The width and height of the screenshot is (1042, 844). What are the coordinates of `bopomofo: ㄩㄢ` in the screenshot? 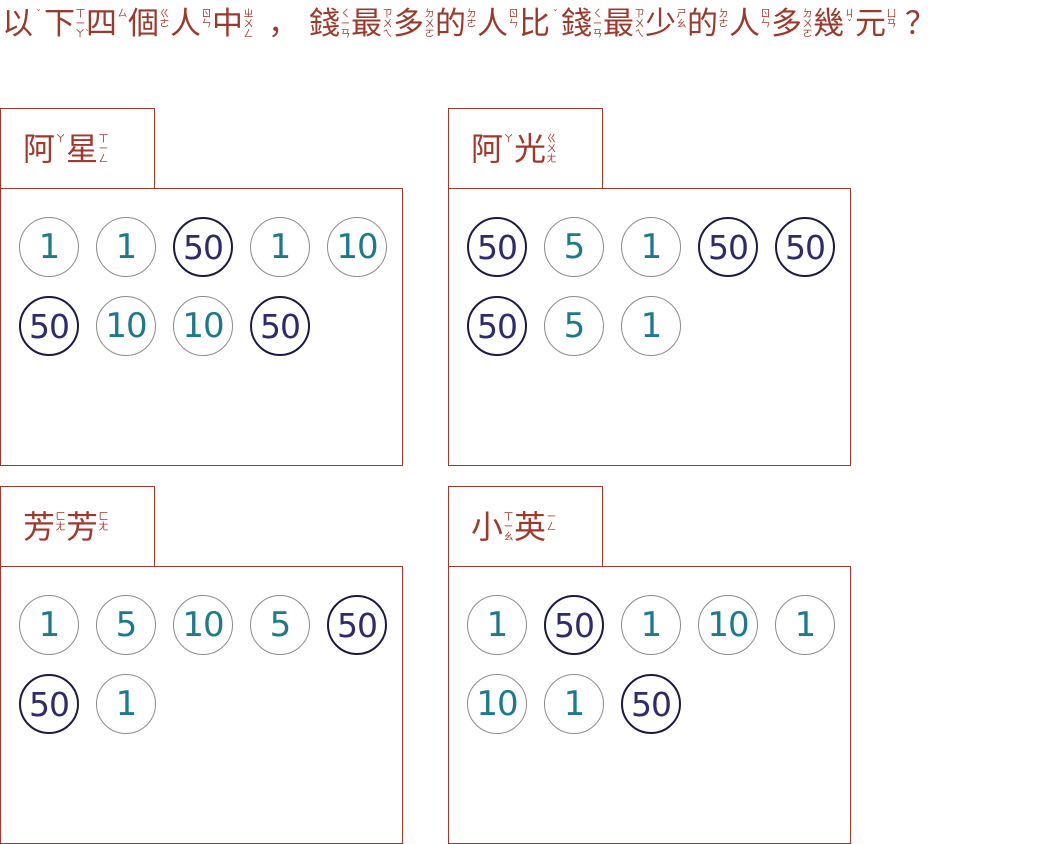 It's located at (891, 20).